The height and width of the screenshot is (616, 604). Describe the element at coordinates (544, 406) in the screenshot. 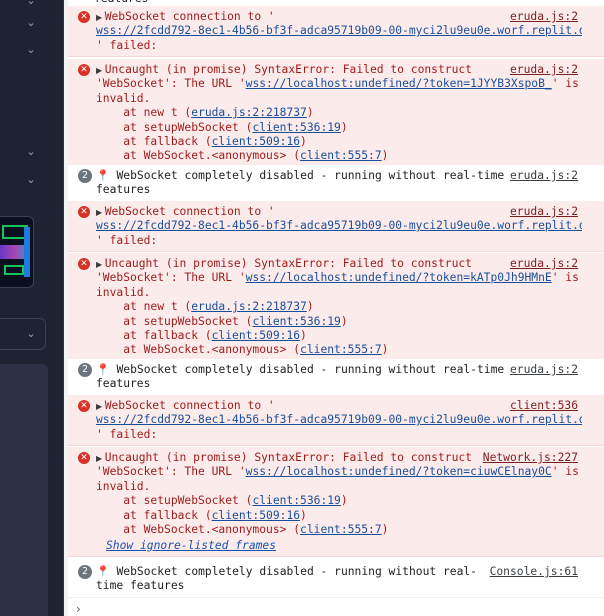

I see `source-link: client:536` at that location.